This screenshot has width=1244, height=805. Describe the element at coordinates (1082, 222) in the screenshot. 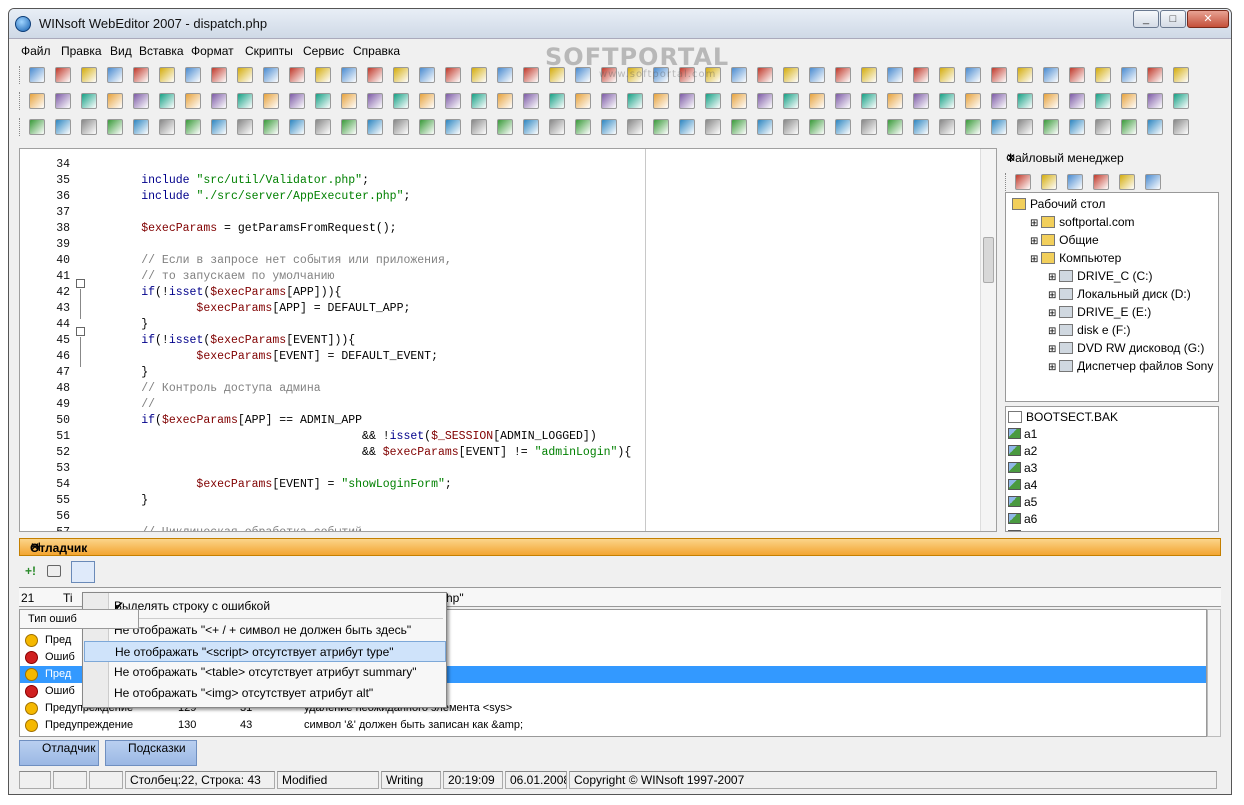

I see `tree-item: ⊞ softportal.com` at that location.